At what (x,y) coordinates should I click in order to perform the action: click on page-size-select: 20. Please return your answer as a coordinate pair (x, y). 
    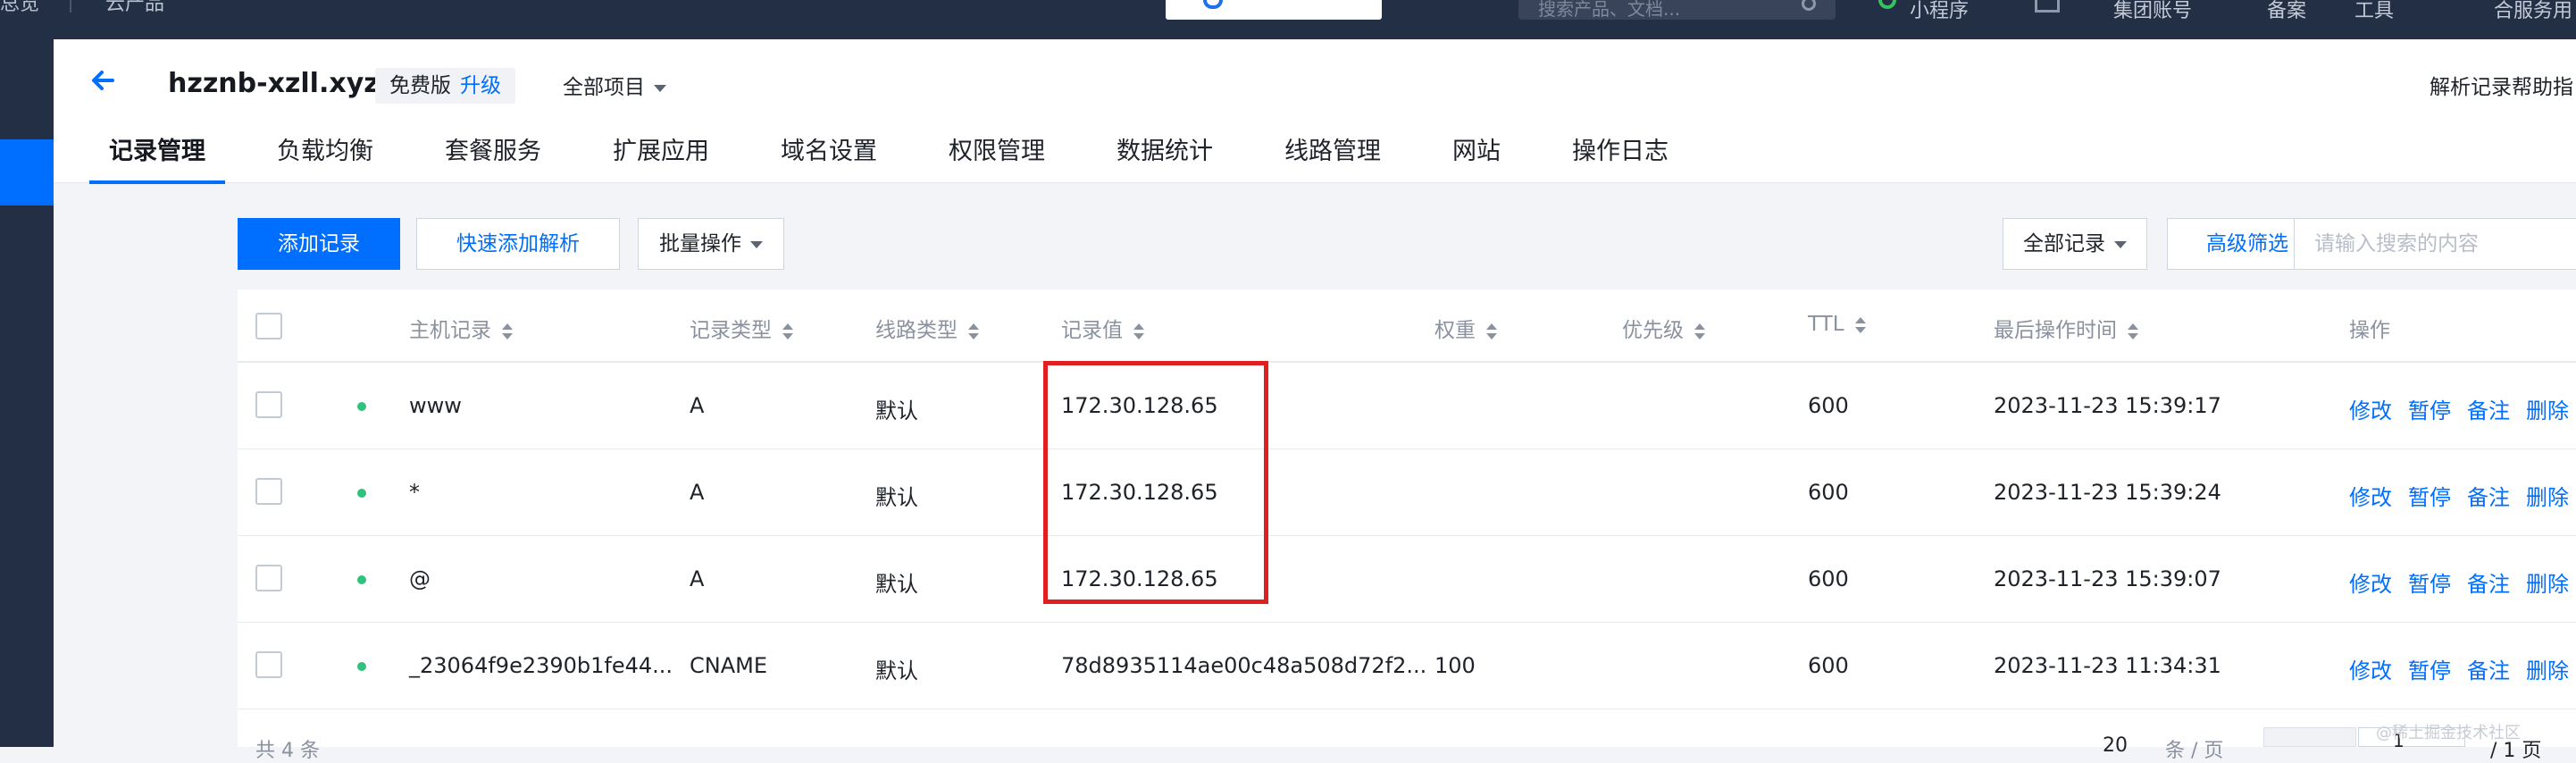
    Looking at the image, I should click on (2116, 745).